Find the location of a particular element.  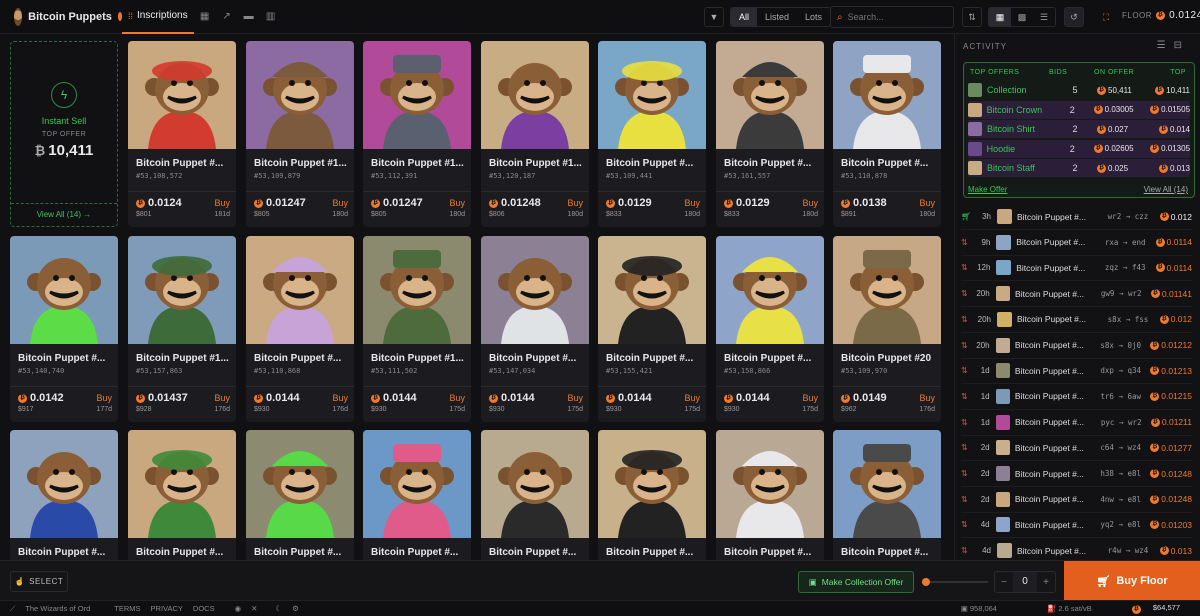

collection-header: Bitcoin Puppets is located at coordinates (61, 16).